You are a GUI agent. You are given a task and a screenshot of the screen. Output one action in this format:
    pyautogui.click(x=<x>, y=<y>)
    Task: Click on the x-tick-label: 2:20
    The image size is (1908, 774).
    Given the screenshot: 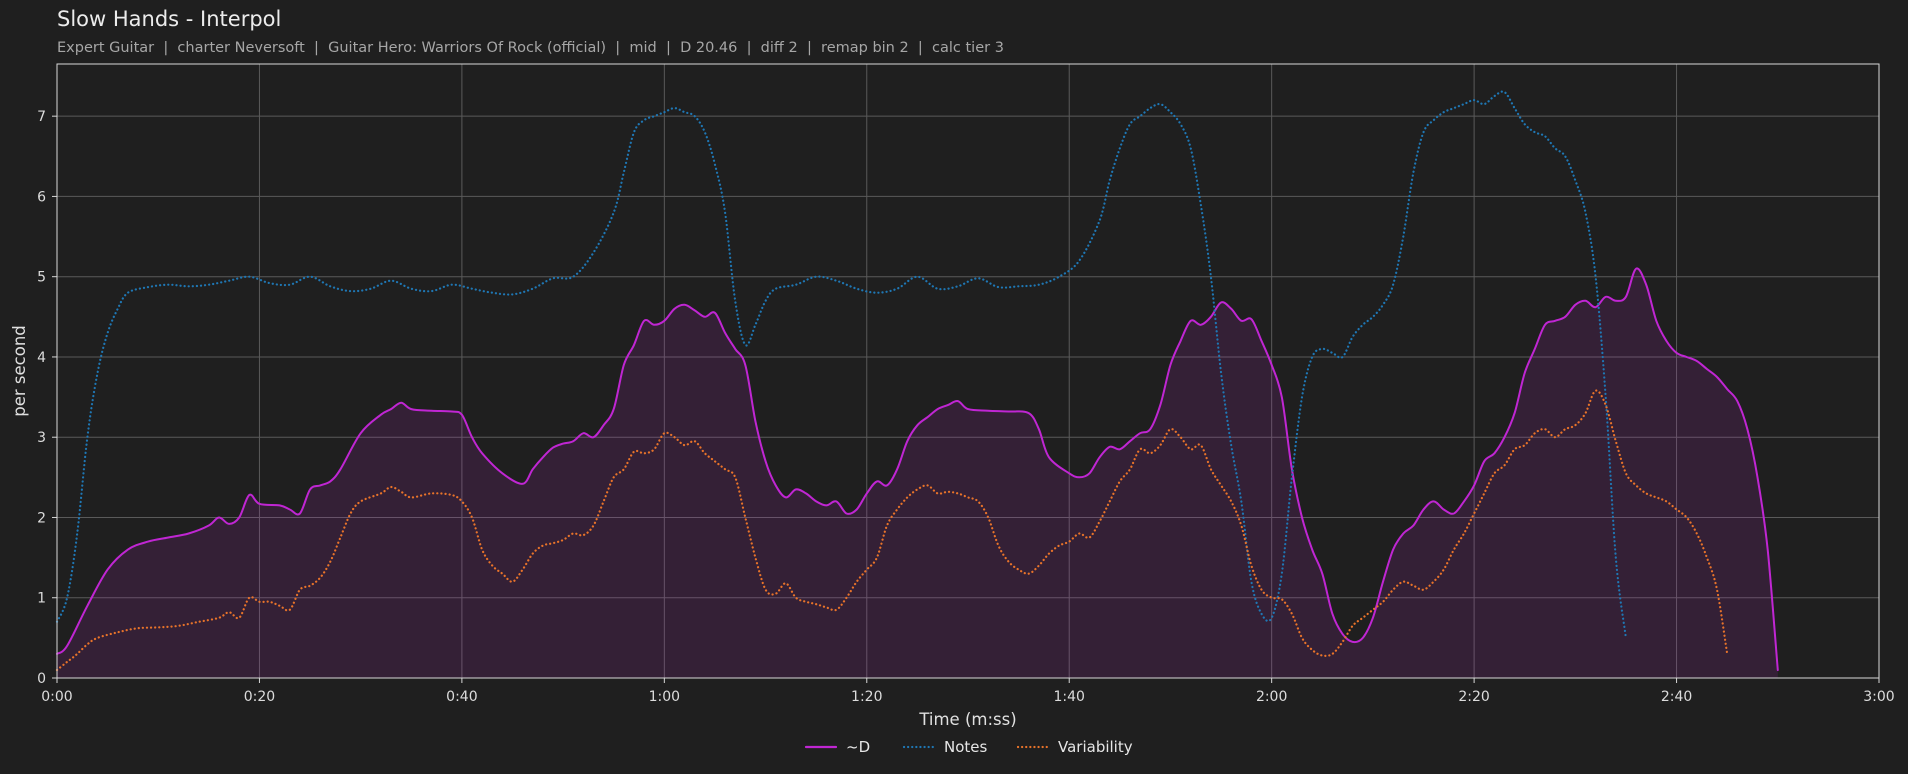 What is the action you would take?
    pyautogui.click(x=1473, y=697)
    